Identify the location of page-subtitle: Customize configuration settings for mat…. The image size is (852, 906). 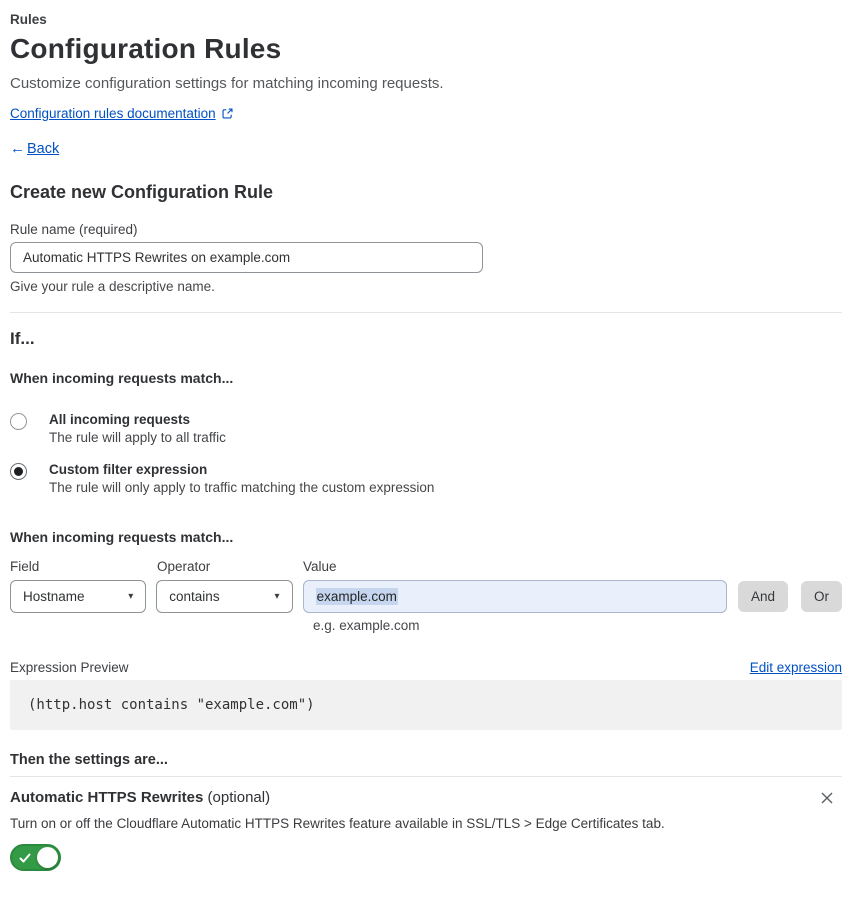
(227, 83).